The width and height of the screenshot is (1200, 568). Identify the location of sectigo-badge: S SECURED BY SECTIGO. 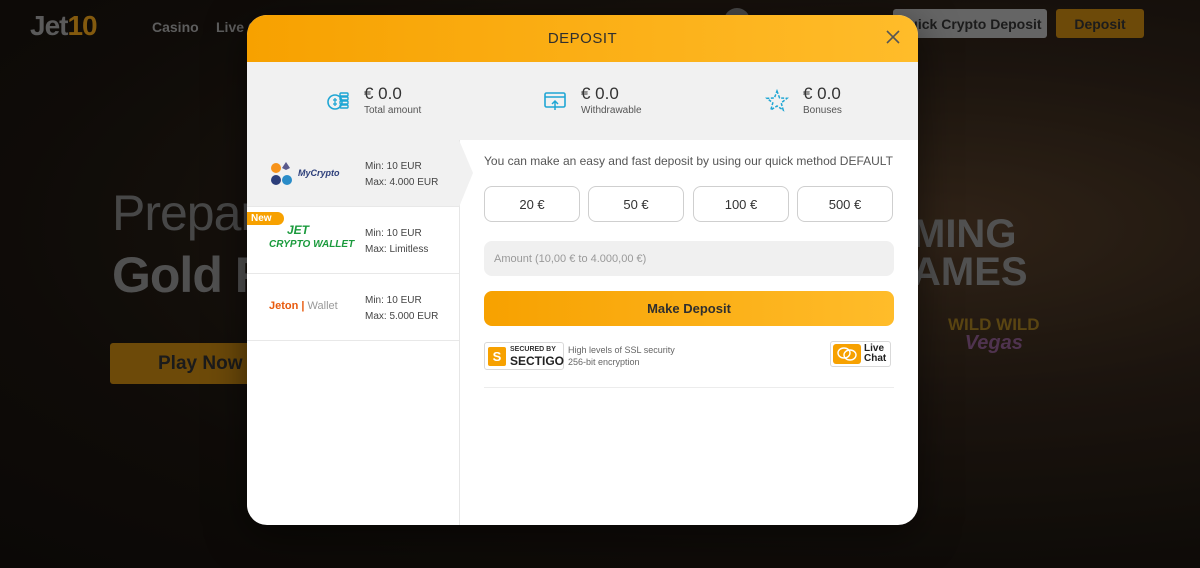
(524, 356).